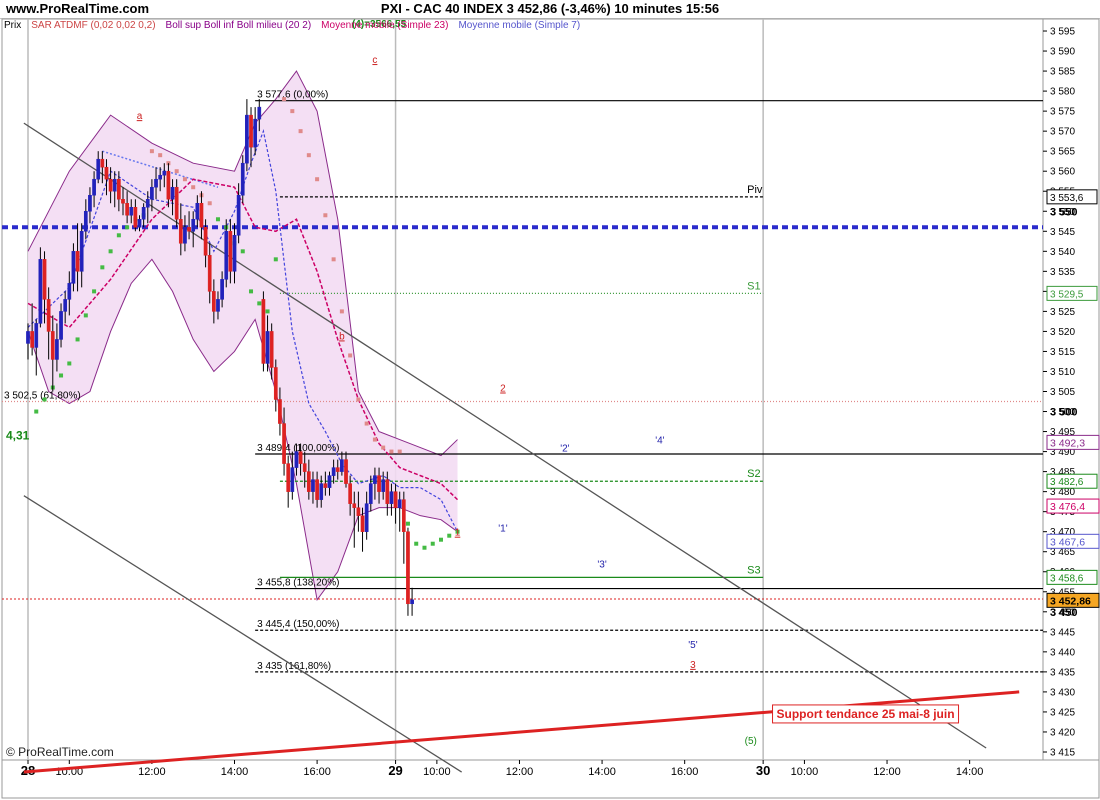 This screenshot has width=1100, height=800. I want to click on y-tick-label: 3 570, so click(1062, 132).